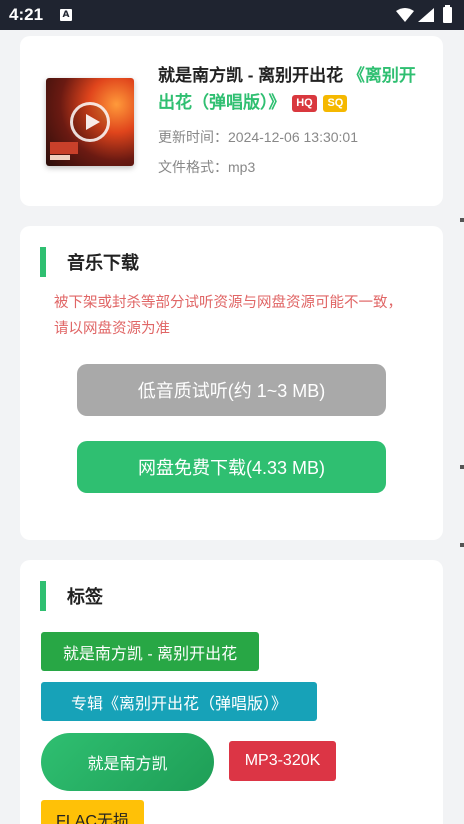 This screenshot has width=464, height=824. Describe the element at coordinates (92, 812) in the screenshot. I see `tag-flac: FLAC无损` at that location.